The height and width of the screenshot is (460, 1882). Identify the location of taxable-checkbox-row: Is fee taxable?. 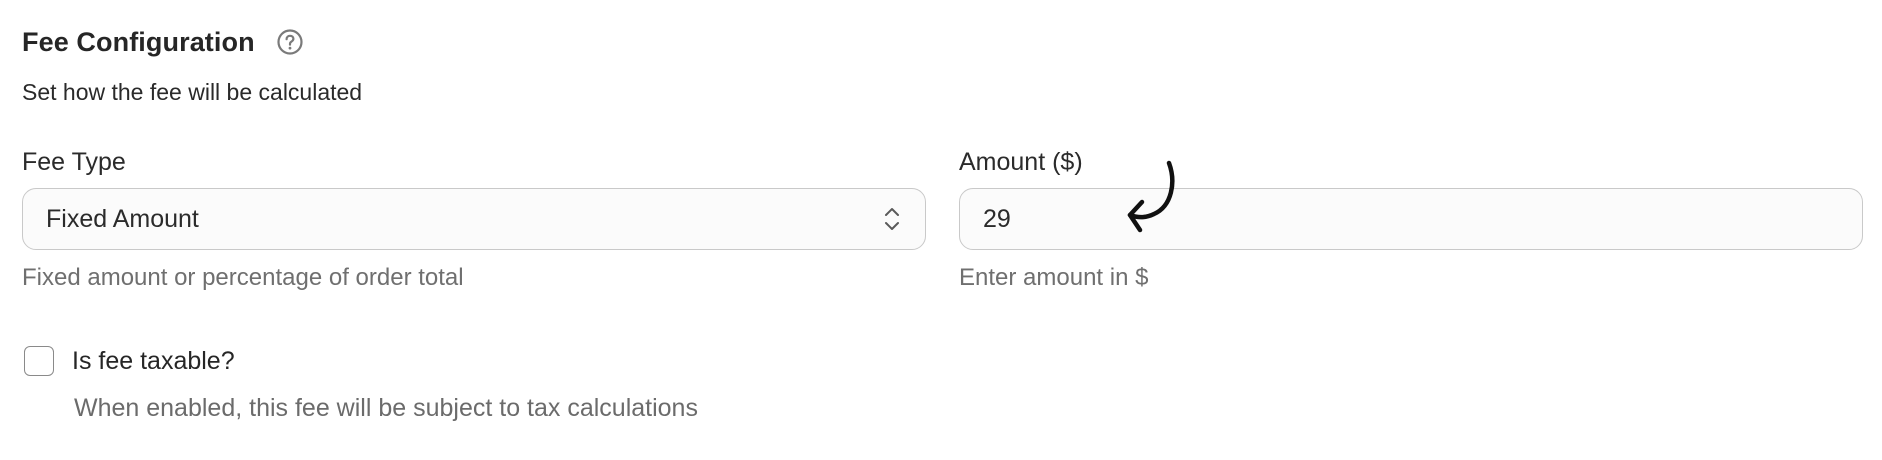
(129, 361).